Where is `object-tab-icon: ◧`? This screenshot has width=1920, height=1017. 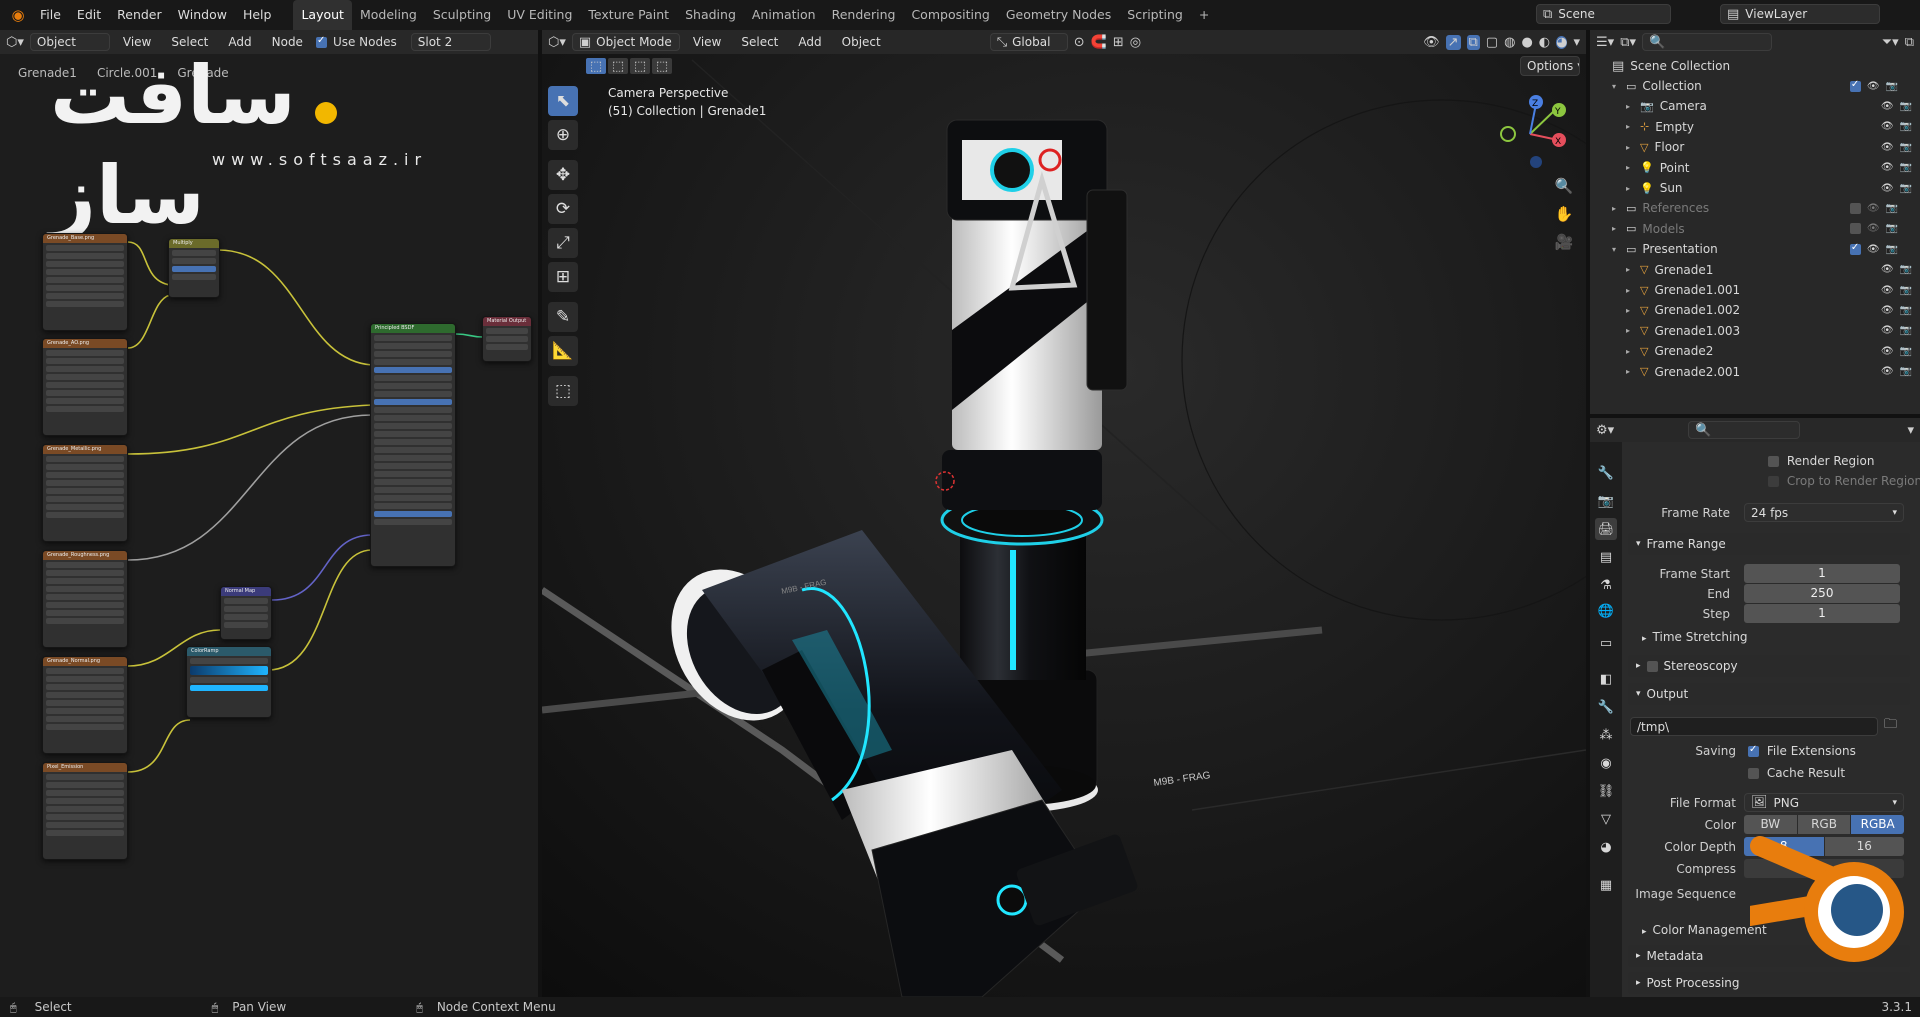 object-tab-icon: ◧ is located at coordinates (1606, 679).